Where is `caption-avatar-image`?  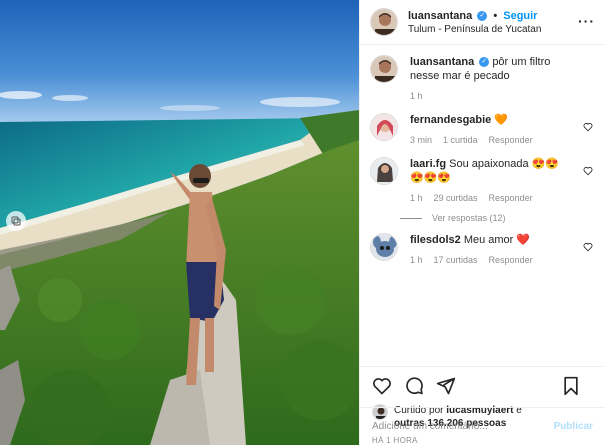
caption-avatar-image is located at coordinates (384, 69).